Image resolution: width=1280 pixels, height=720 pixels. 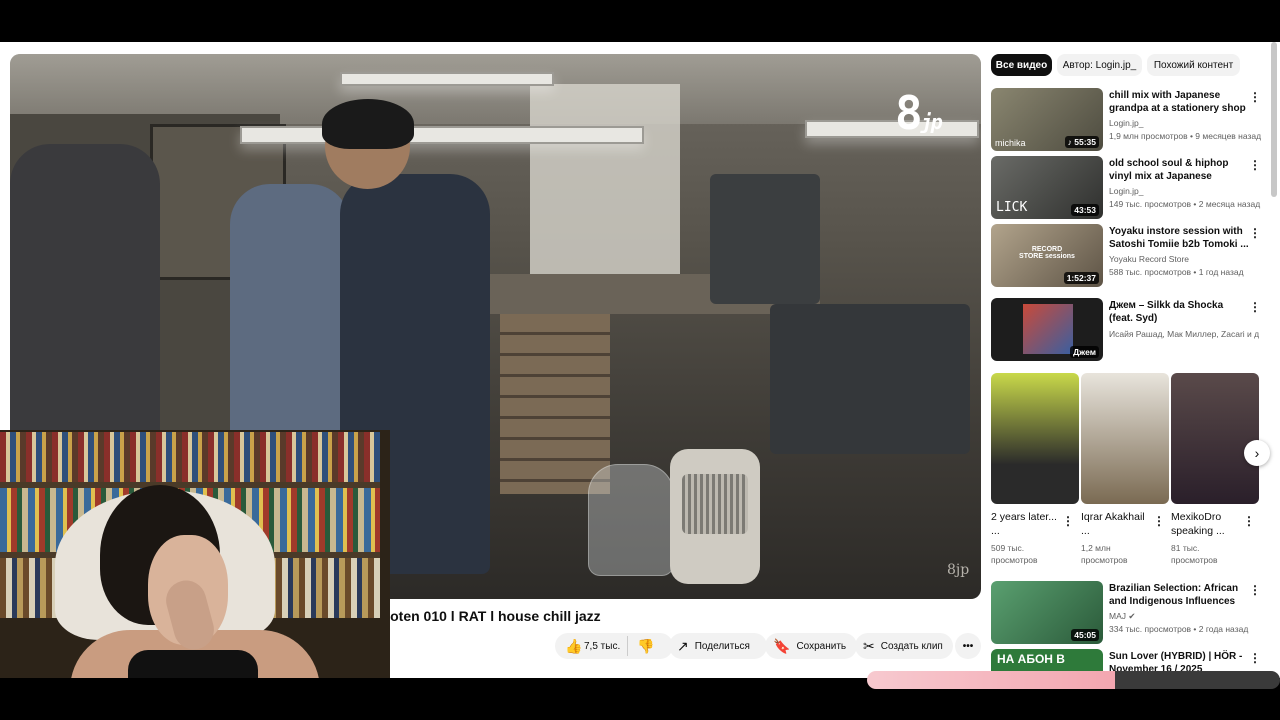 What do you see at coordinates (1193, 65) in the screenshot?
I see `filter-chip-related: Похожий контент` at bounding box center [1193, 65].